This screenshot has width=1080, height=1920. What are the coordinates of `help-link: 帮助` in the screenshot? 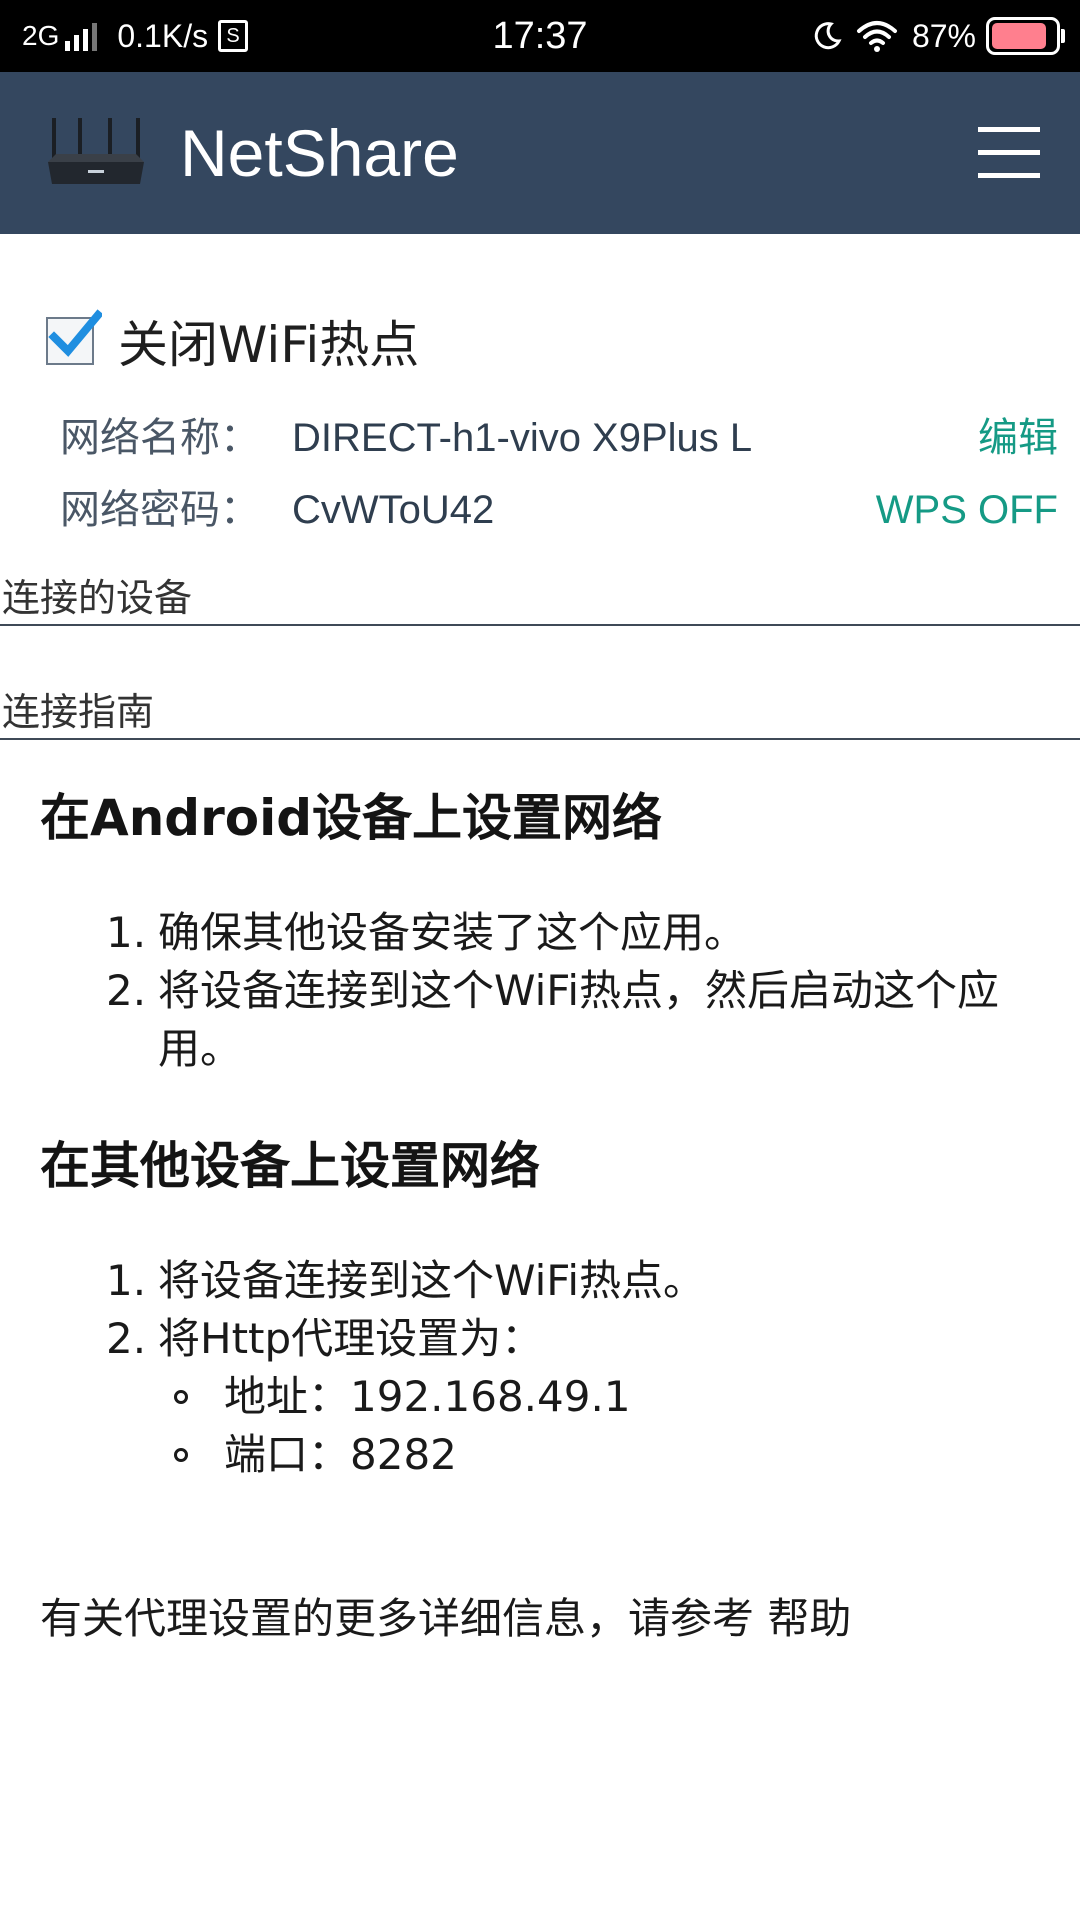 It's located at (809, 1618).